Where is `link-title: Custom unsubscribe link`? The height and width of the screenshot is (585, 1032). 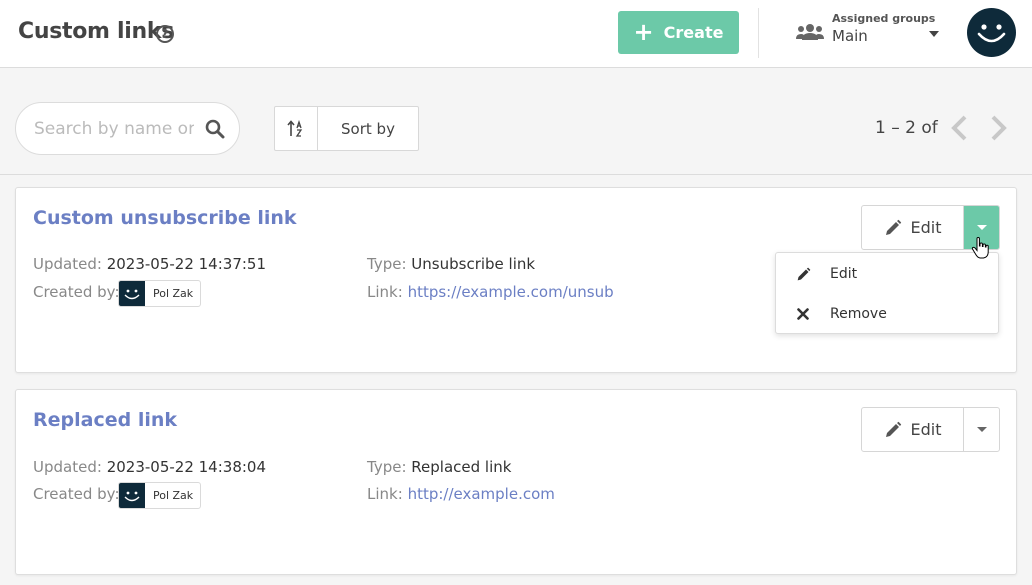
link-title: Custom unsubscribe link is located at coordinates (165, 218).